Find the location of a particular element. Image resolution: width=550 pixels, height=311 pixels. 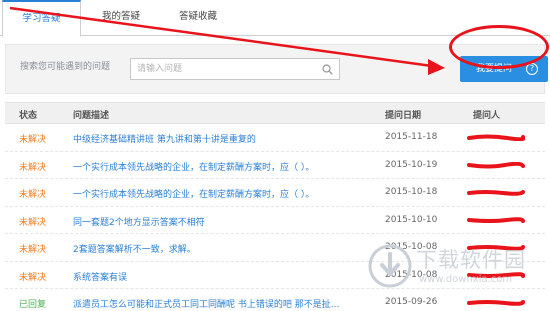

search-label: 搜索您可能遇到的问题 is located at coordinates (65, 67).